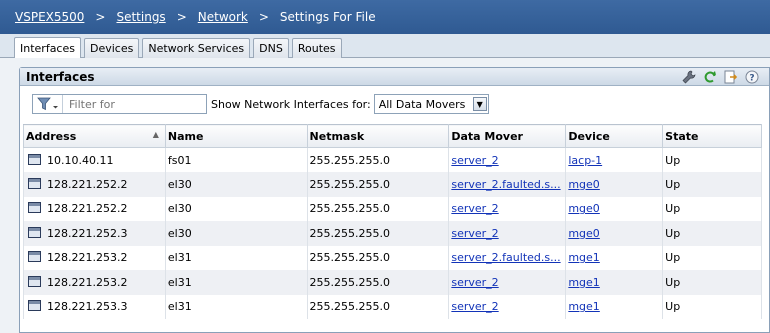 The width and height of the screenshot is (770, 333). I want to click on wrench-icon, so click(689, 77).